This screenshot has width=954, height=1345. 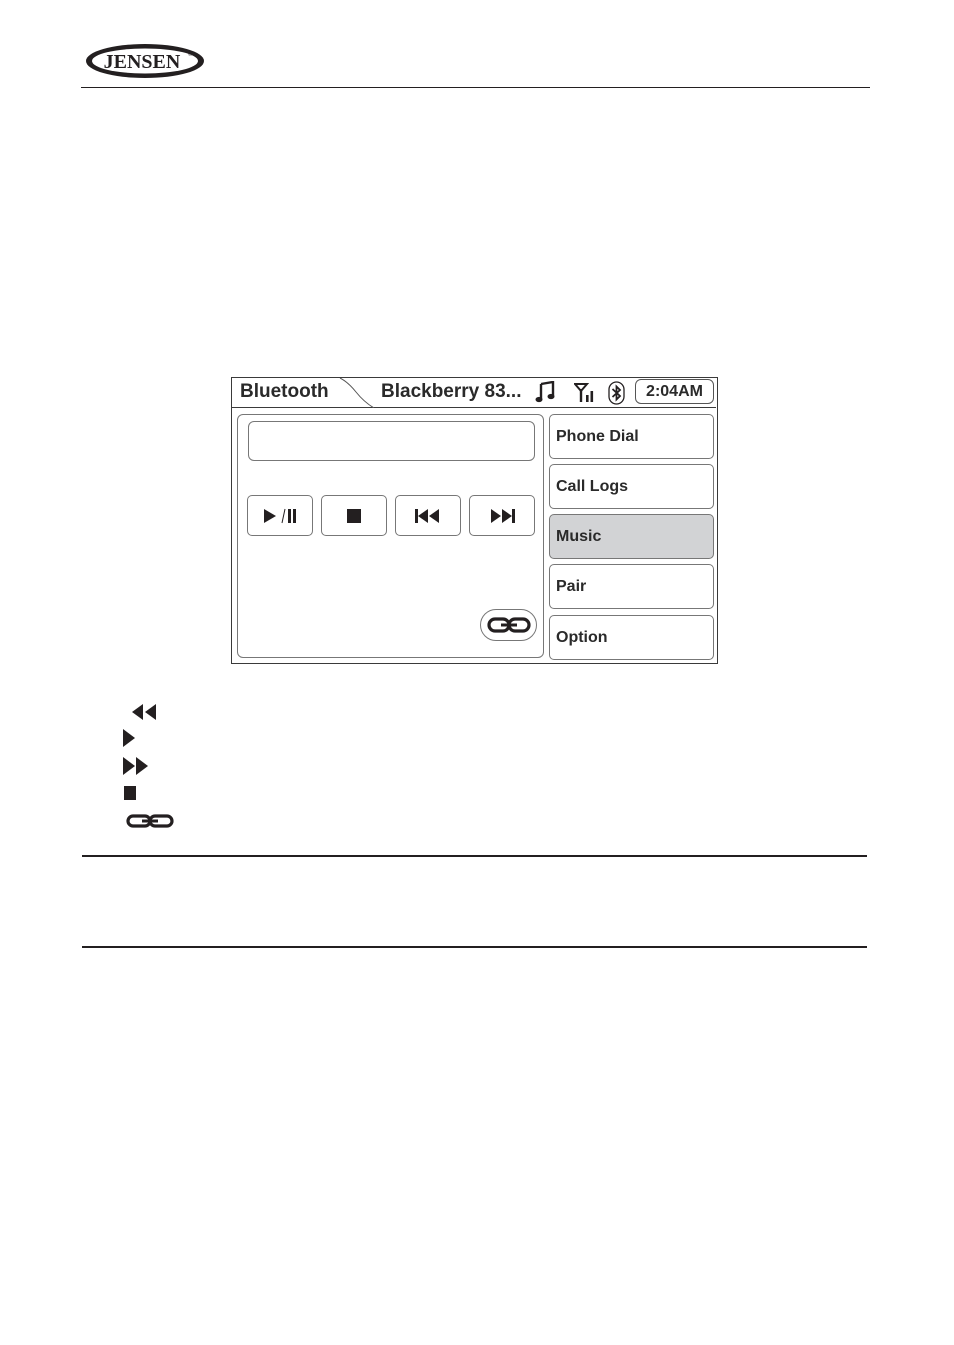 I want to click on header-divider, so click(x=475, y=87).